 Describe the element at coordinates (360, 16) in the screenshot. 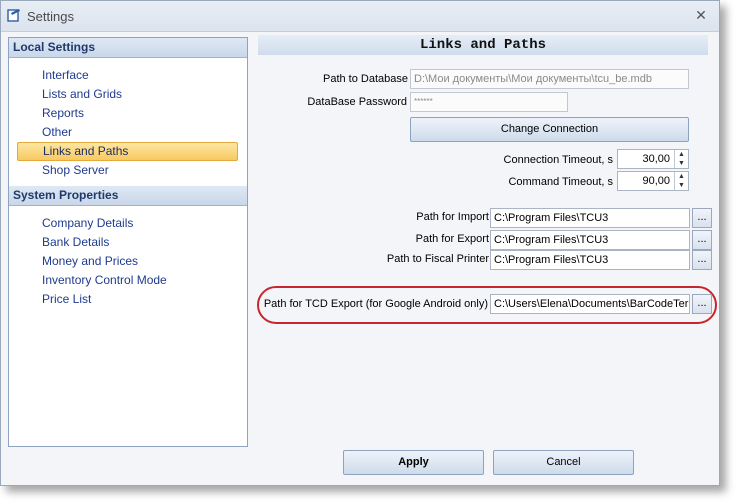

I see `title-bar: Settings ✕` at that location.